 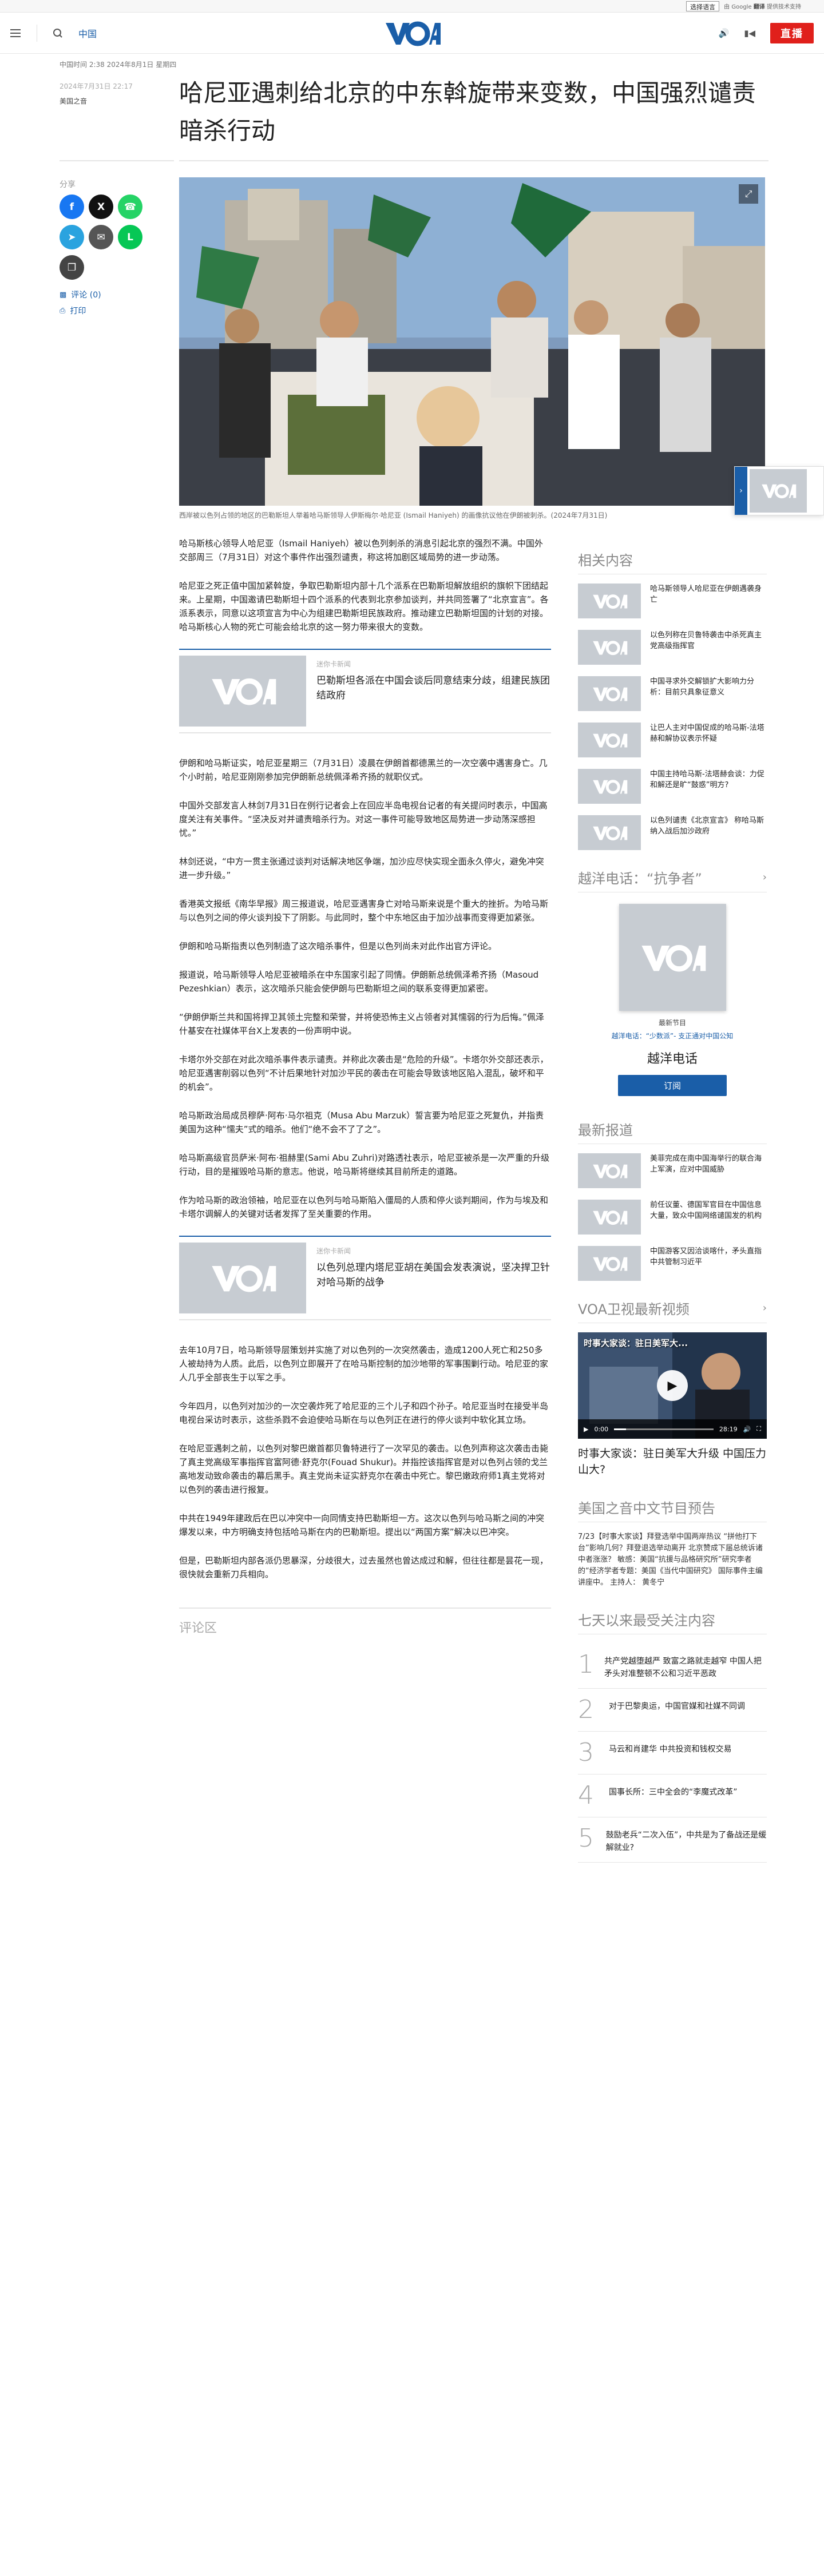 I want to click on volume-icon: 🔊, so click(x=747, y=1429).